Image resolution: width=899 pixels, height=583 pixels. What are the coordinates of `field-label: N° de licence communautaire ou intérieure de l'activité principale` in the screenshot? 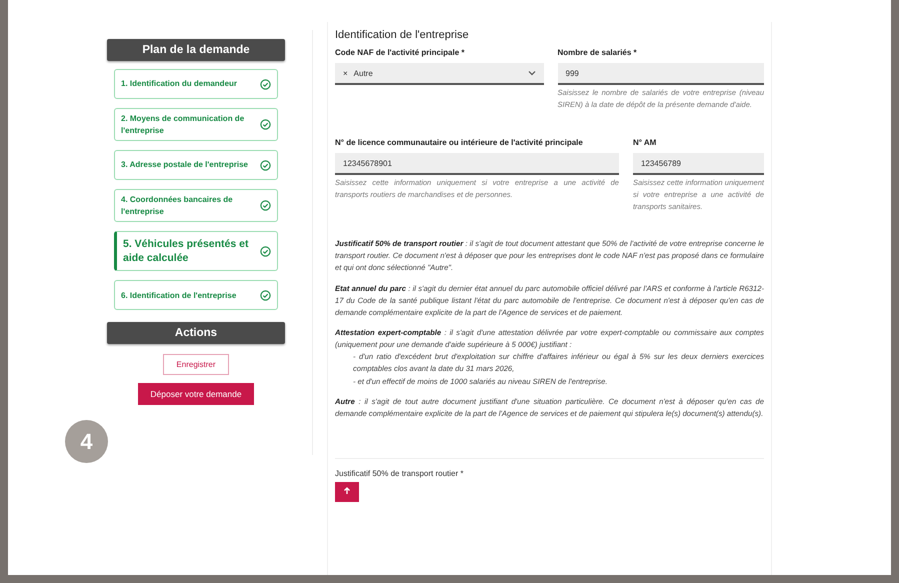 It's located at (459, 143).